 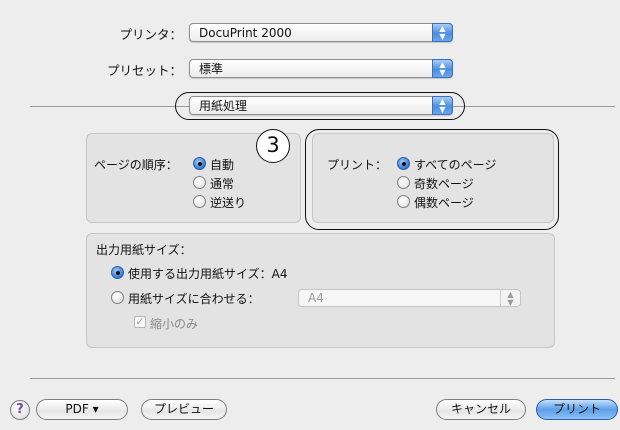 What do you see at coordinates (144, 250) in the screenshot?
I see `paper-size-title: 出力用紙サイズ：` at bounding box center [144, 250].